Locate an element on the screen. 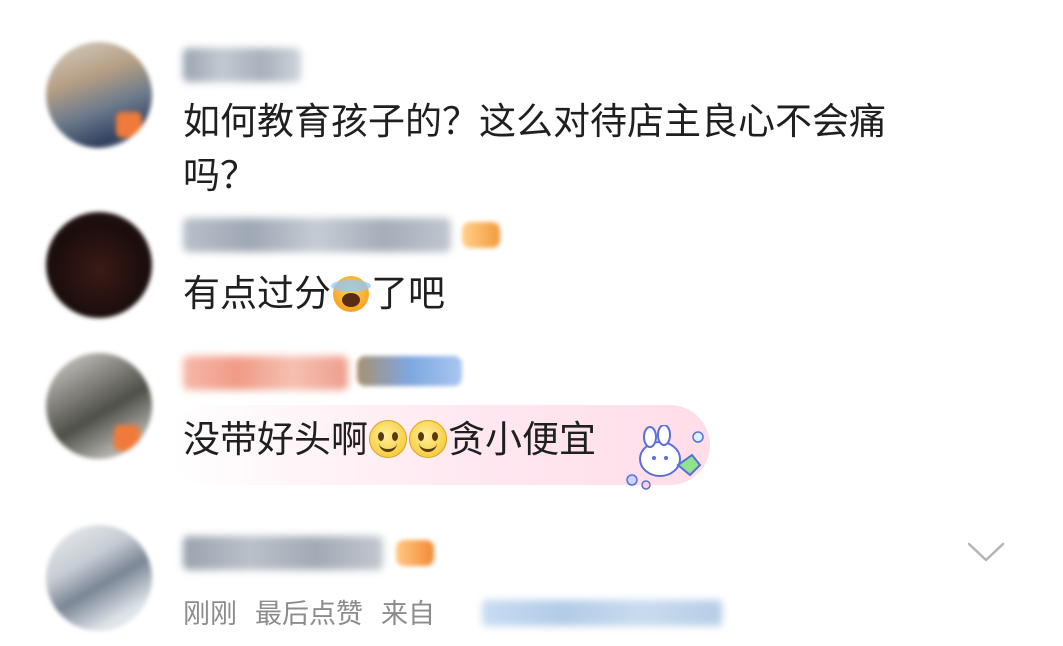 This screenshot has height=646, width=1063. device-source-blurred is located at coordinates (602, 613).